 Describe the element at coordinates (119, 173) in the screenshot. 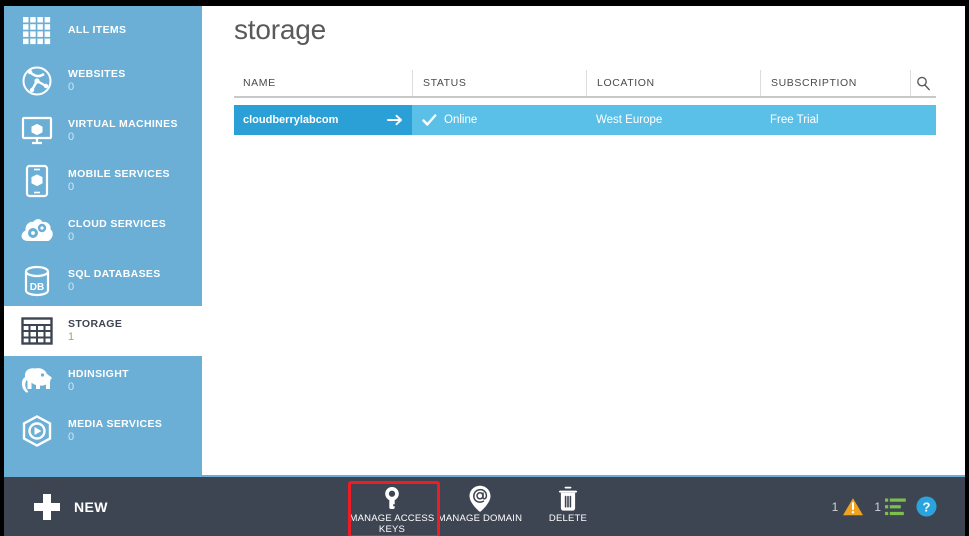

I see `sidebar-item-label: MOBILE SERVICES` at that location.